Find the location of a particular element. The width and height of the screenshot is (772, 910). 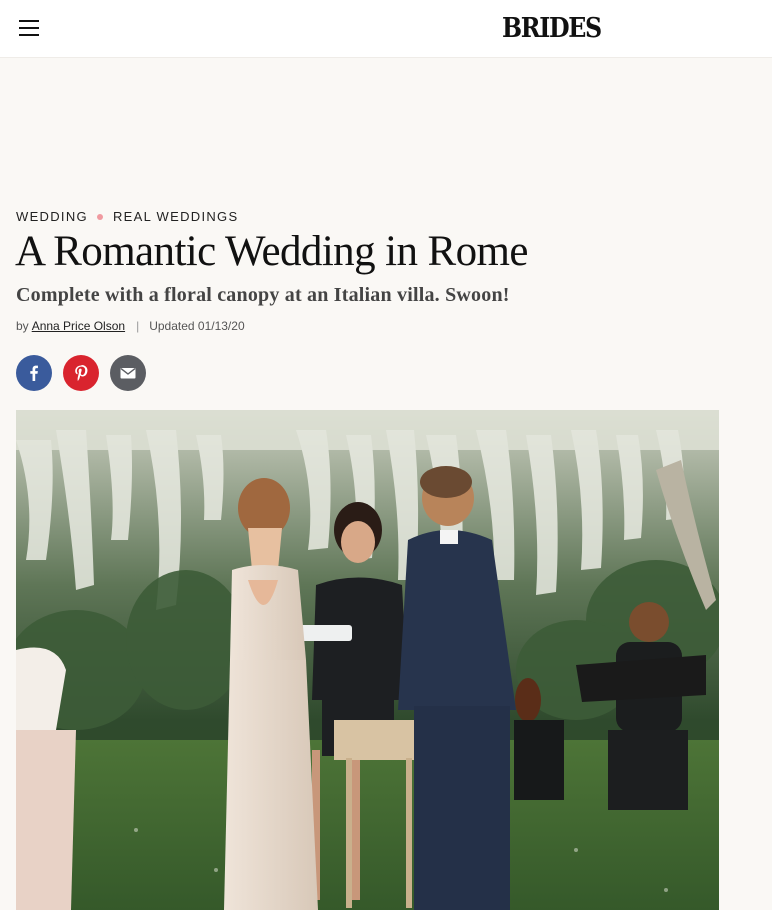

breadcrumb: WEDDING REAL WEDDINGS is located at coordinates (127, 216).